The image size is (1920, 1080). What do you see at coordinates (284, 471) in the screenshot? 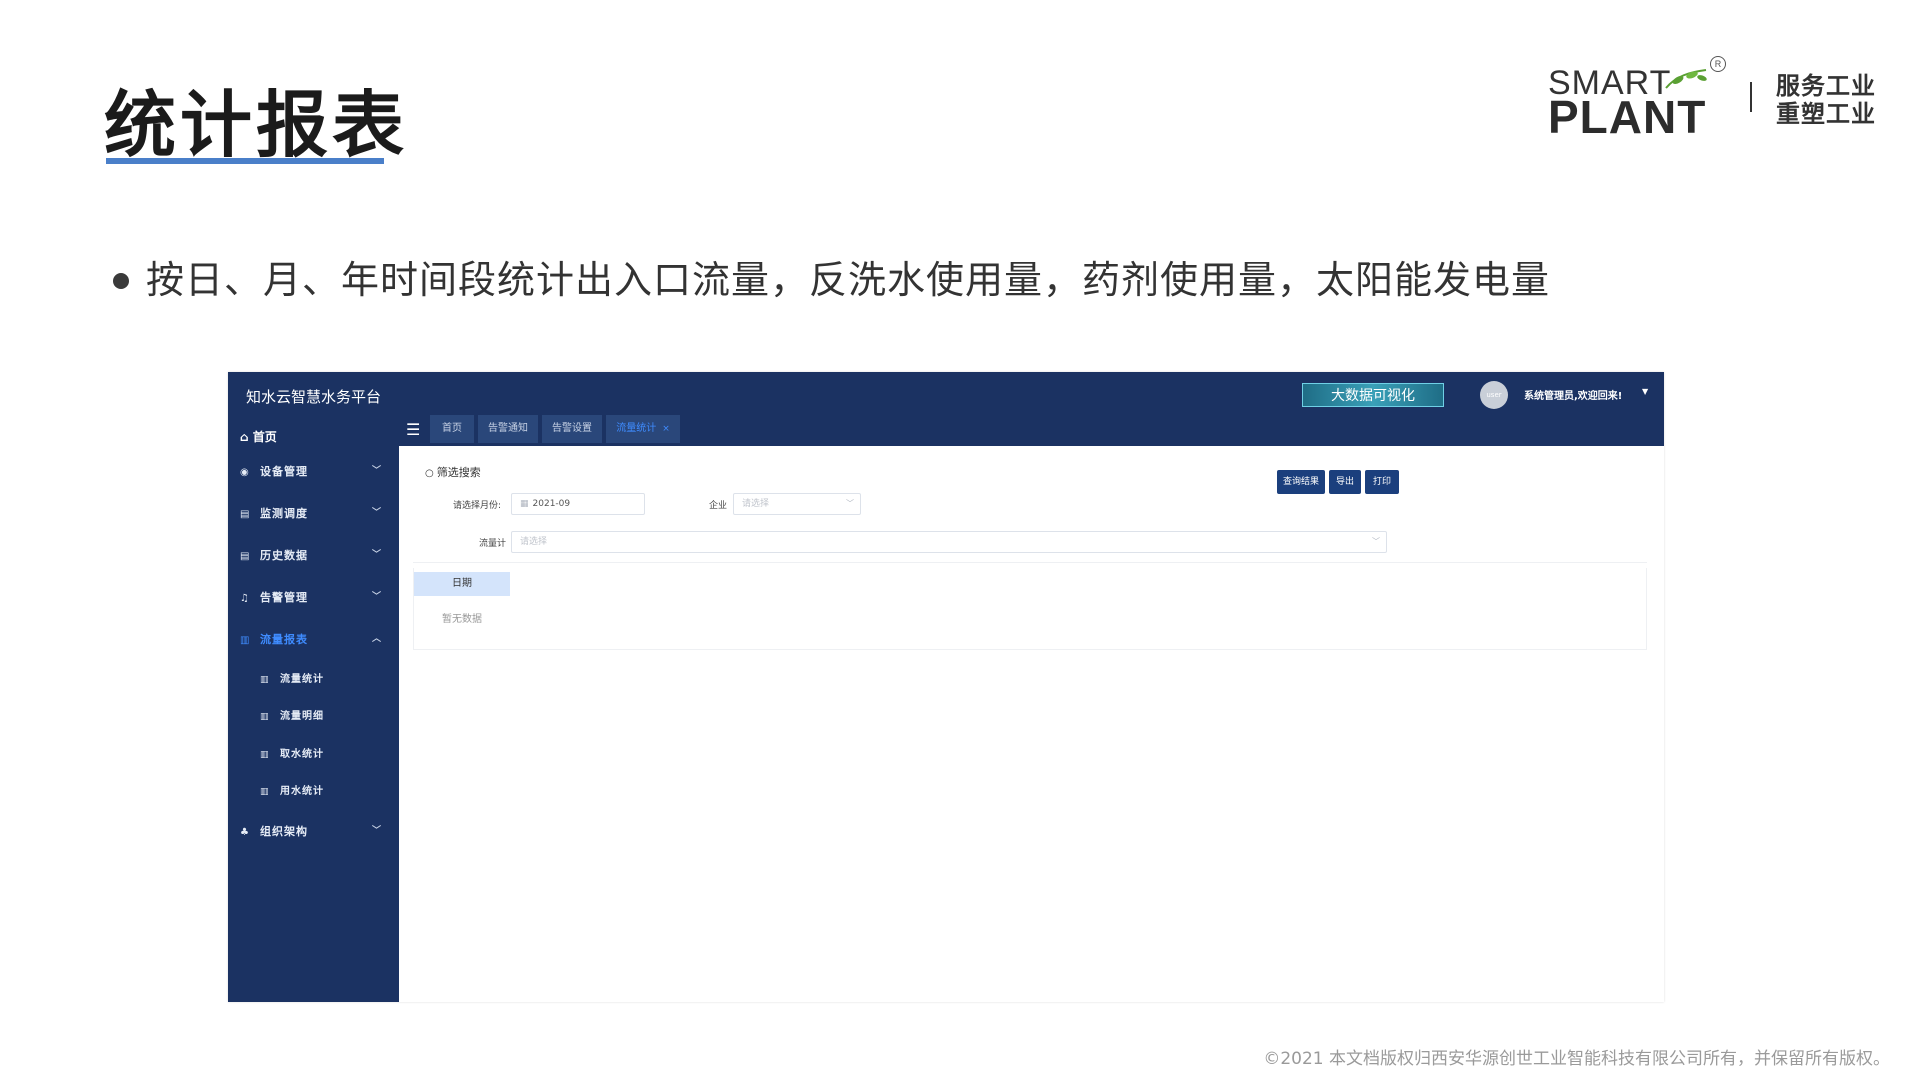
I see `sidebar-item-label: 设备管理` at bounding box center [284, 471].